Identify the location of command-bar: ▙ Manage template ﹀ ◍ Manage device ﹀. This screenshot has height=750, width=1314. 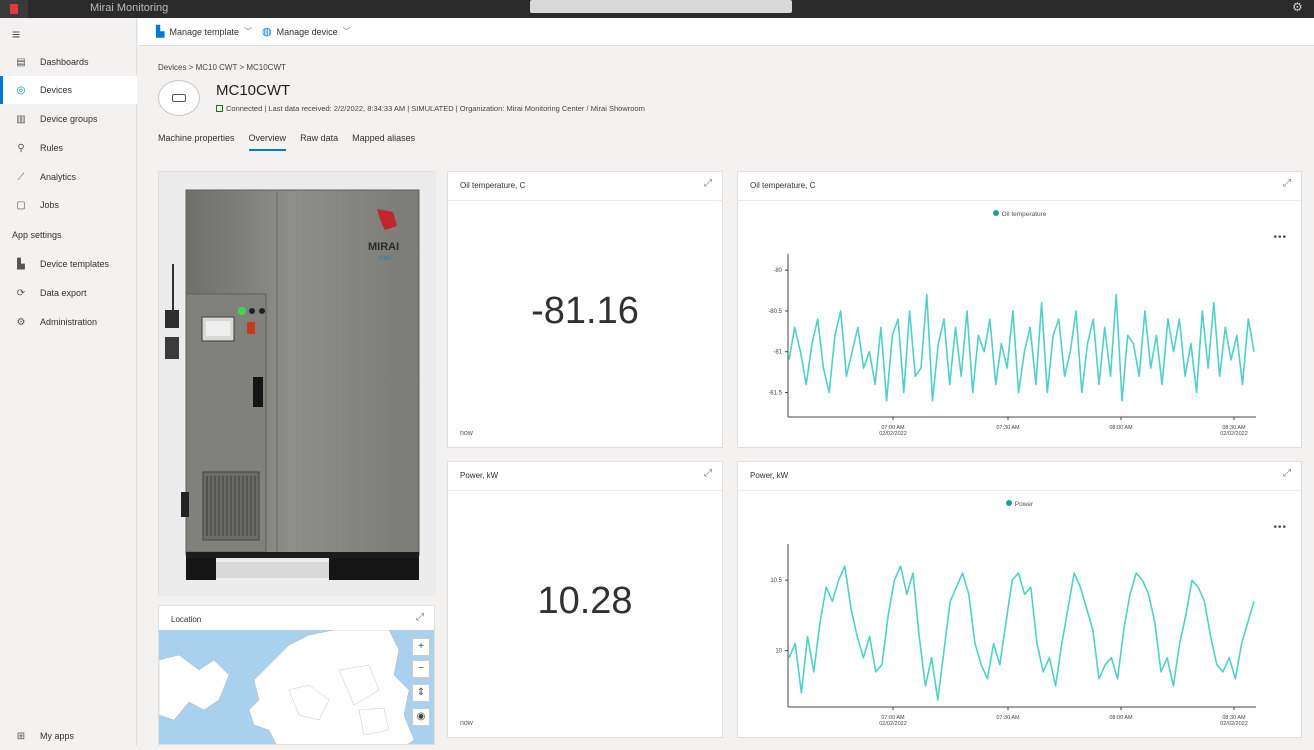
(726, 32).